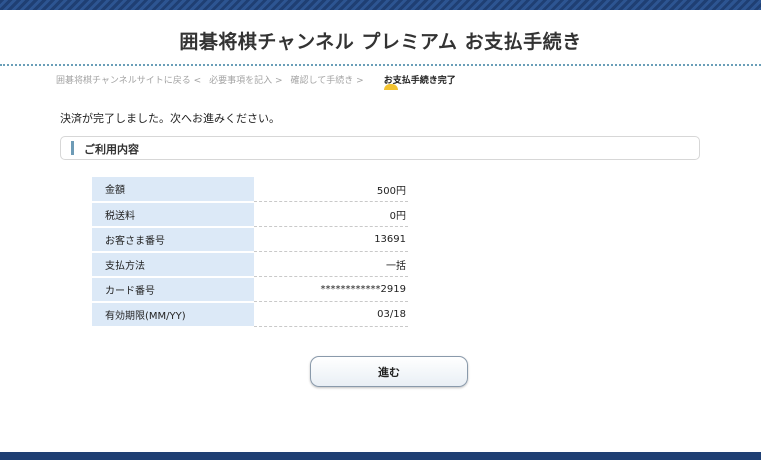 The image size is (761, 460). Describe the element at coordinates (246, 80) in the screenshot. I see `step-enter-details: 必要事項を記入 >` at that location.